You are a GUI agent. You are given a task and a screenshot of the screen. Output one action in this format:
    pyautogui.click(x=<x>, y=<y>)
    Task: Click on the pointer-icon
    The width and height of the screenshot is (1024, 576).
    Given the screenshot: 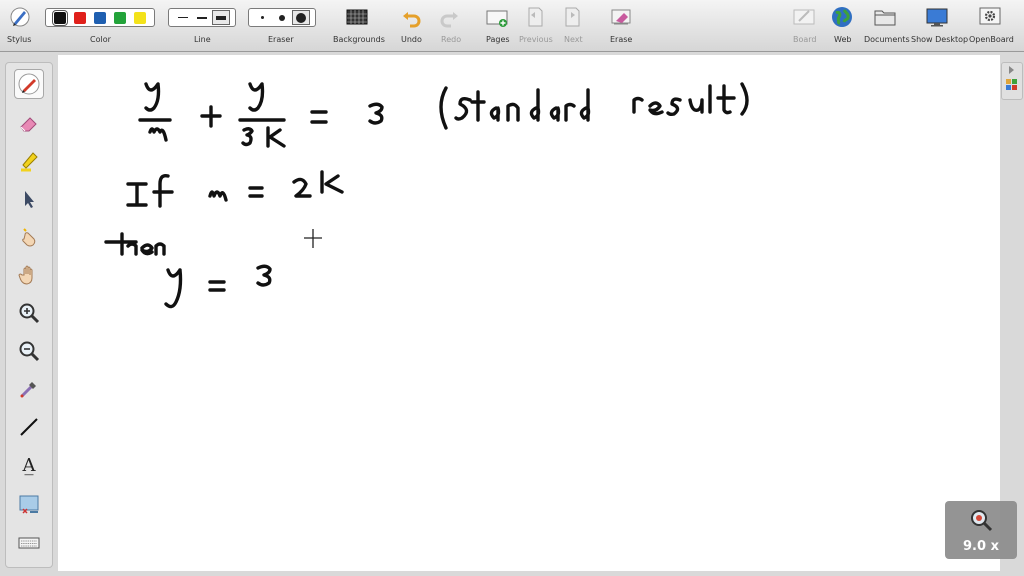 What is the action you would take?
    pyautogui.click(x=29, y=199)
    